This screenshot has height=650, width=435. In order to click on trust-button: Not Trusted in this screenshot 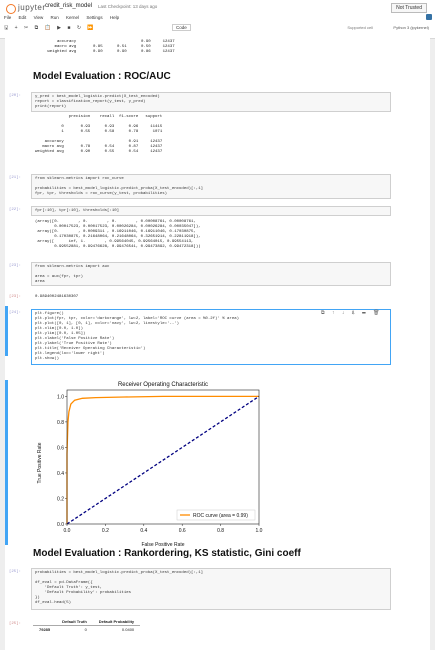, I will do `click(409, 8)`.